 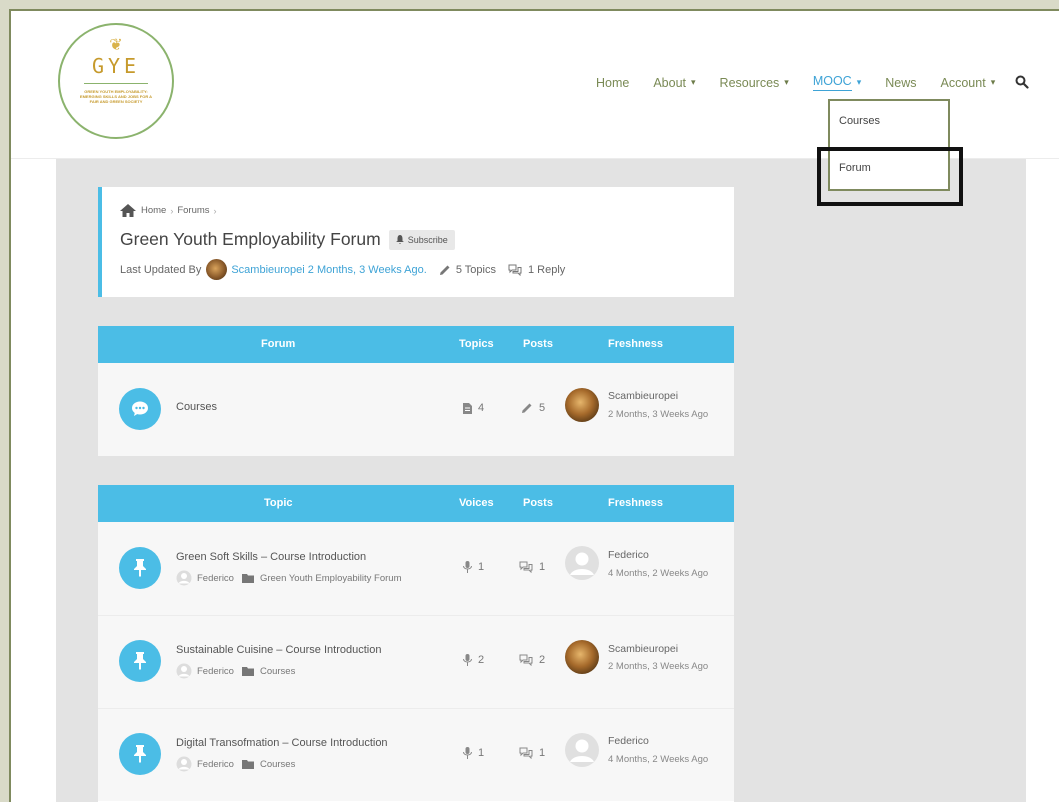 I want to click on nav-item-resources: Resources ▾, so click(x=754, y=83).